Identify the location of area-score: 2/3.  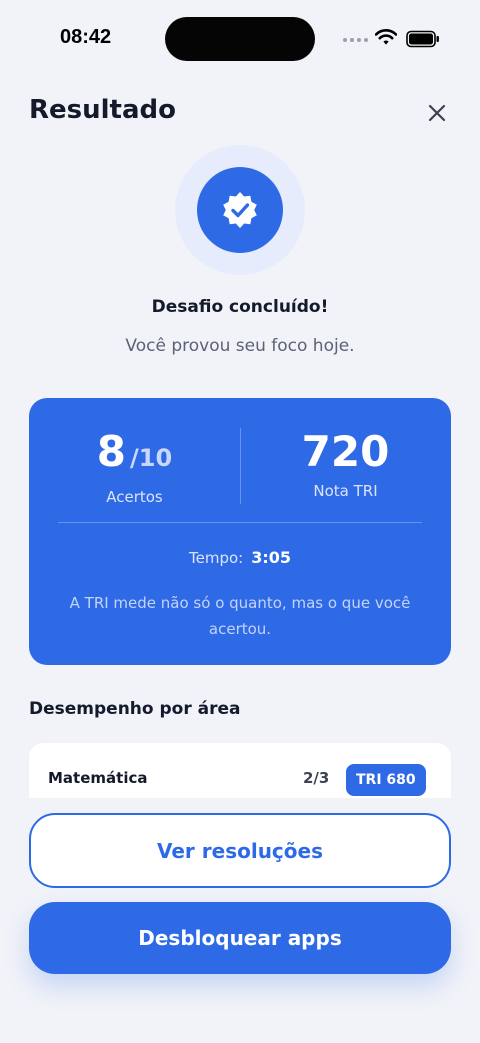
(316, 778).